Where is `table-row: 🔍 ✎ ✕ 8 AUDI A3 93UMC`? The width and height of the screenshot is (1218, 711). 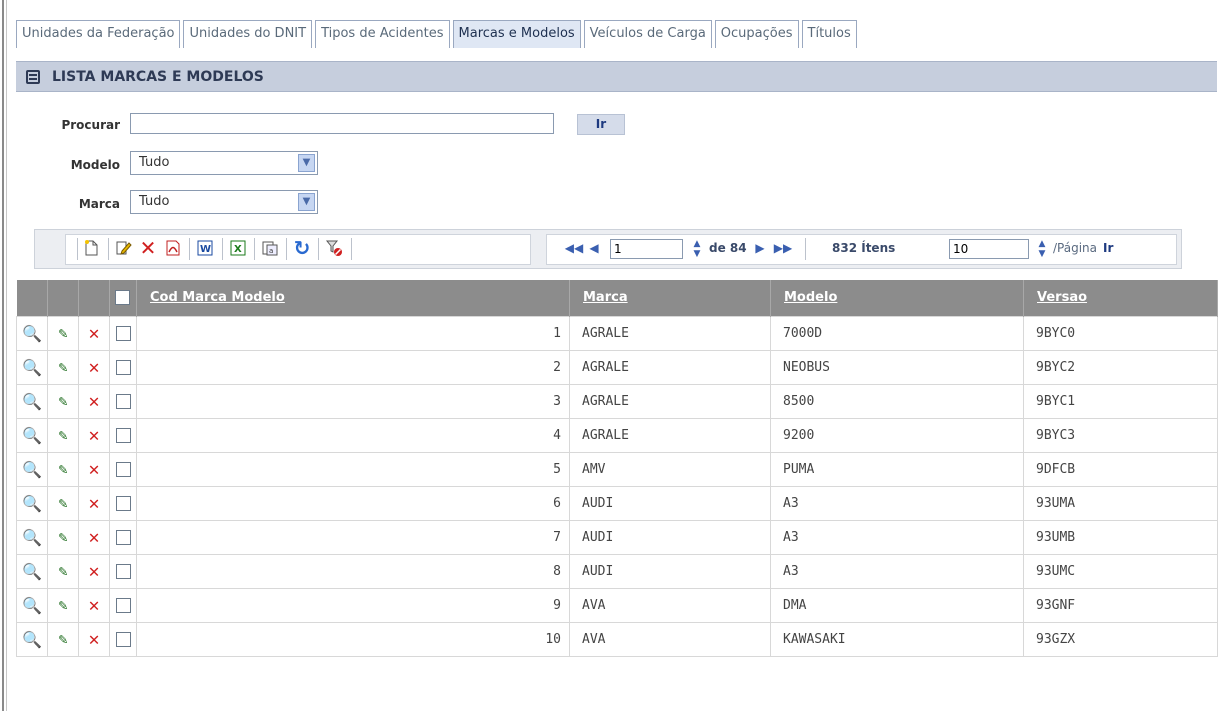 table-row: 🔍 ✎ ✕ 8 AUDI A3 93UMC is located at coordinates (617, 571).